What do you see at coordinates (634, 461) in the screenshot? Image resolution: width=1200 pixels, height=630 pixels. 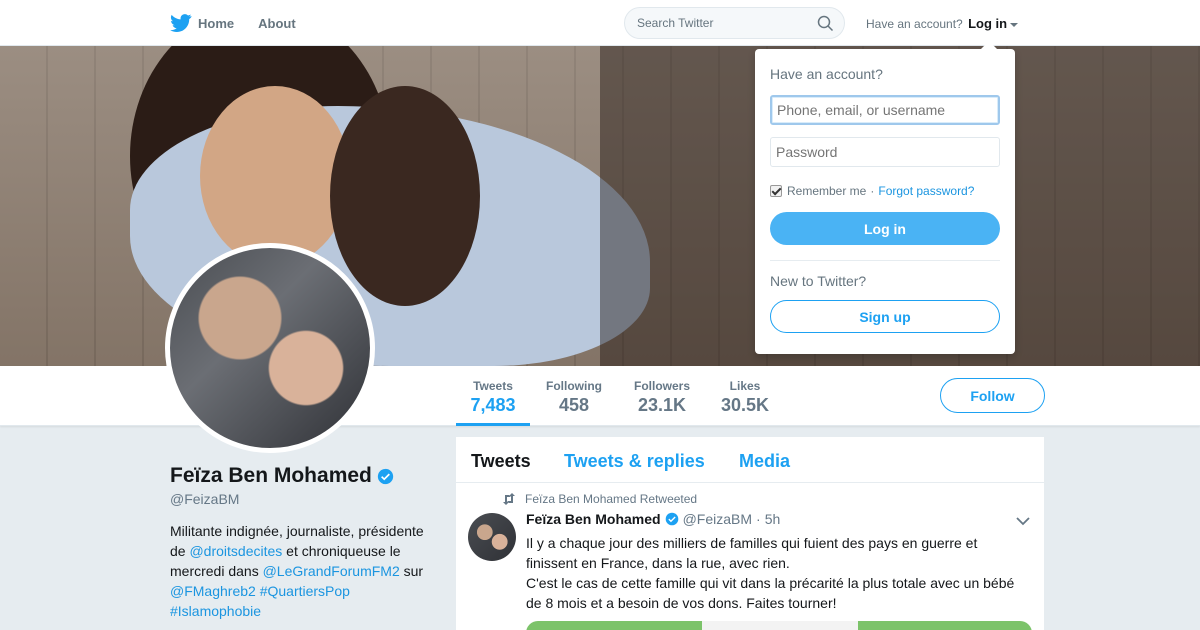 I see `tab-tweets-replies: Tweets & replies` at bounding box center [634, 461].